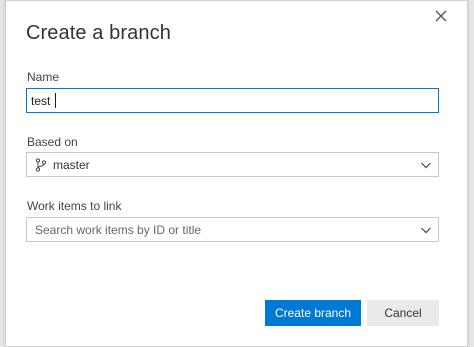  I want to click on work-items-search: Search work items by ID or title, so click(232, 229).